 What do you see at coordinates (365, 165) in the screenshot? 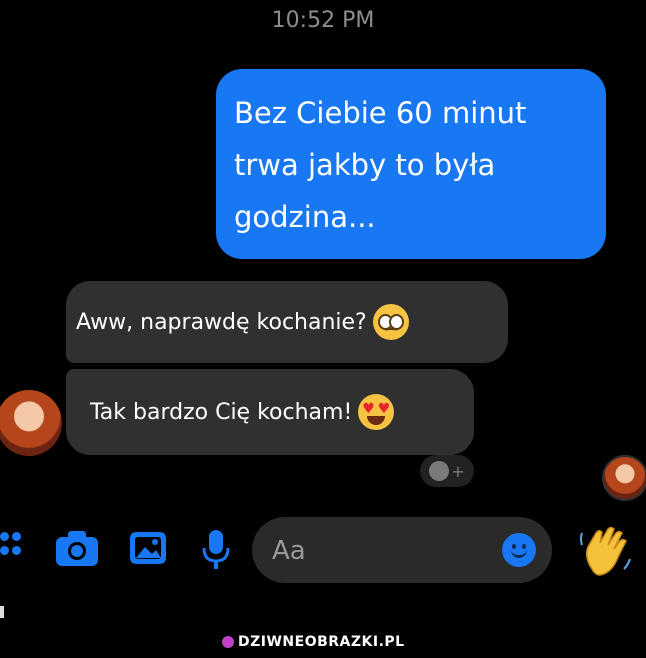
I see `sent-message-line: trwa jakby to była` at bounding box center [365, 165].